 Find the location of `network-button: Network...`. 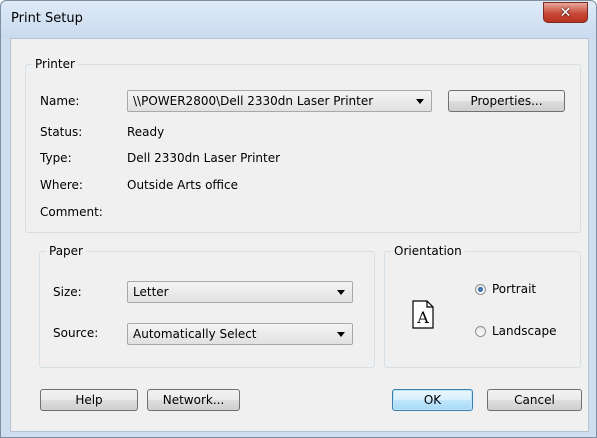

network-button: Network... is located at coordinates (193, 400).